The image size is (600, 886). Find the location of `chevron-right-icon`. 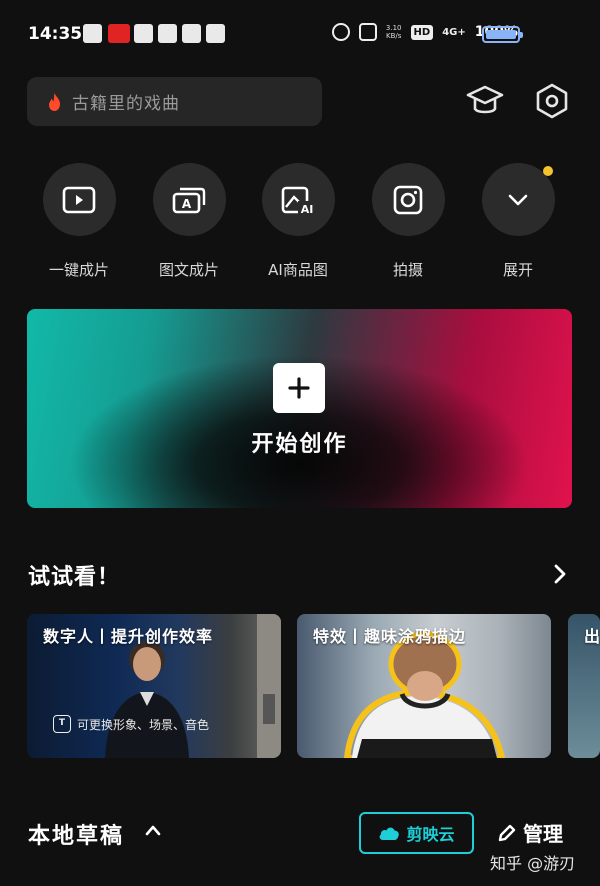

chevron-right-icon is located at coordinates (560, 574).